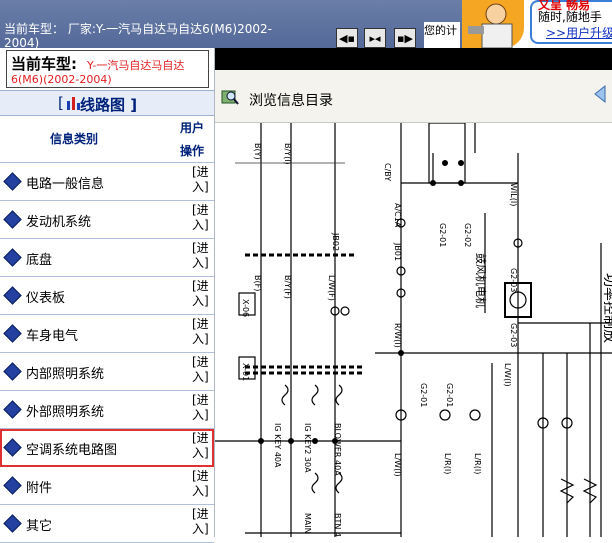  I want to click on current-model-box: 当前车型: Y-一汽马自达马自达 6(M6)(2002-2004), so click(107, 69).